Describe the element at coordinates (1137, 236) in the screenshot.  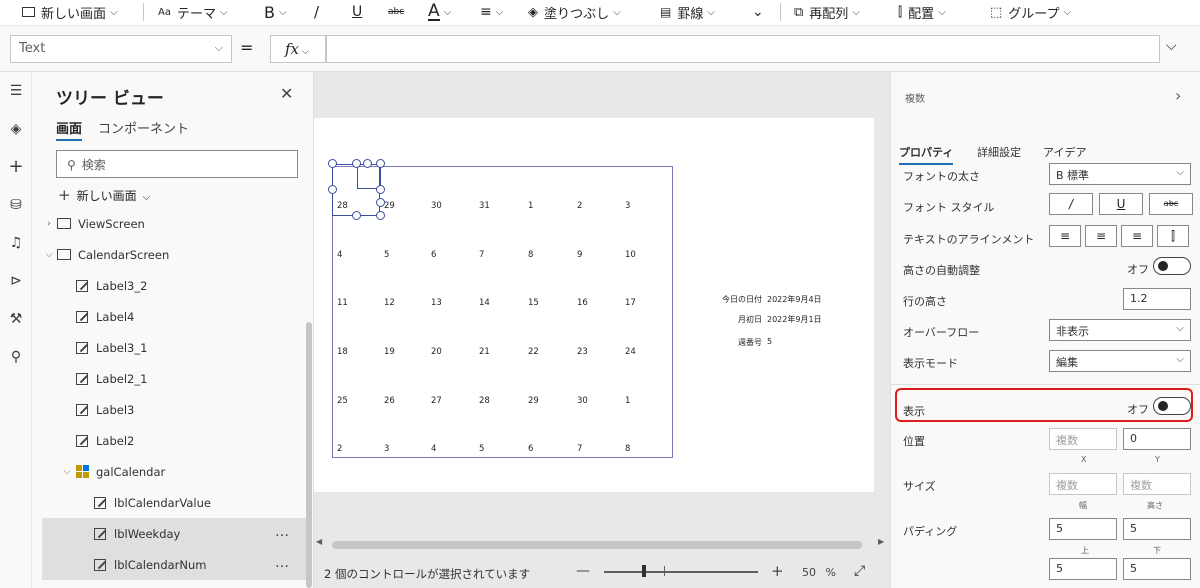
I see `align-right-icon: ≡` at that location.